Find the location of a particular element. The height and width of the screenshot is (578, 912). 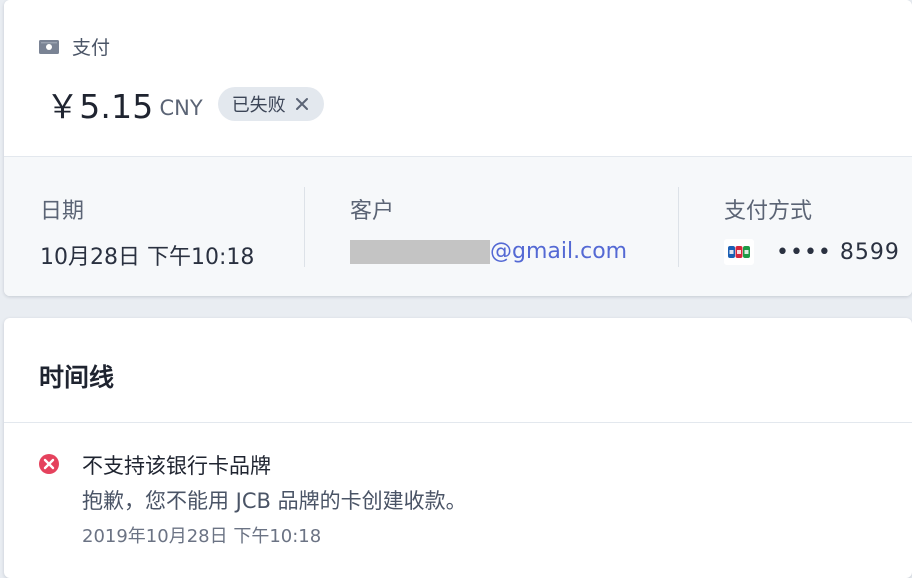

jcb-card-icon is located at coordinates (739, 252).